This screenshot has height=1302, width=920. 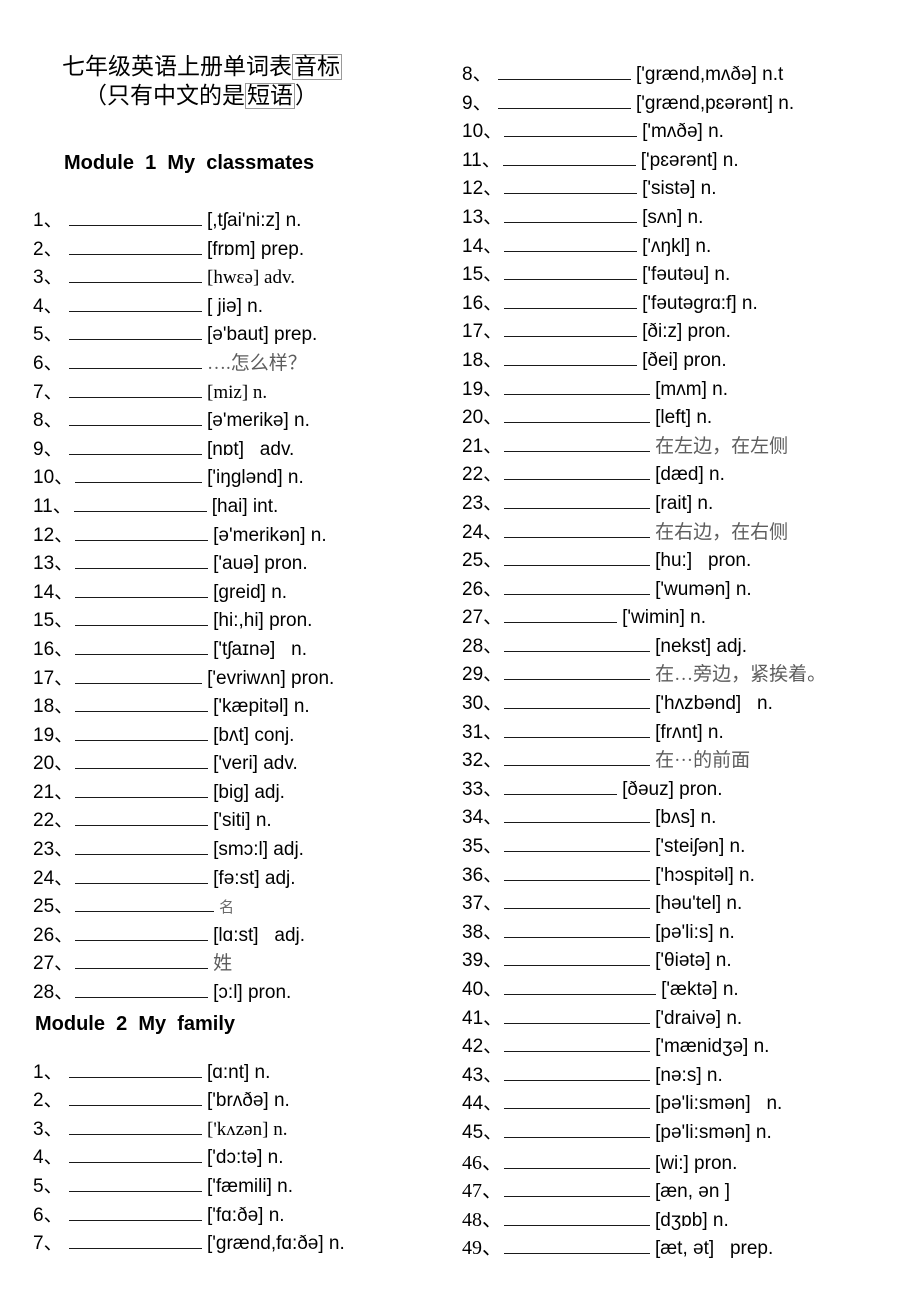 I want to click on entry-number: 45、, so click(x=482, y=1132).